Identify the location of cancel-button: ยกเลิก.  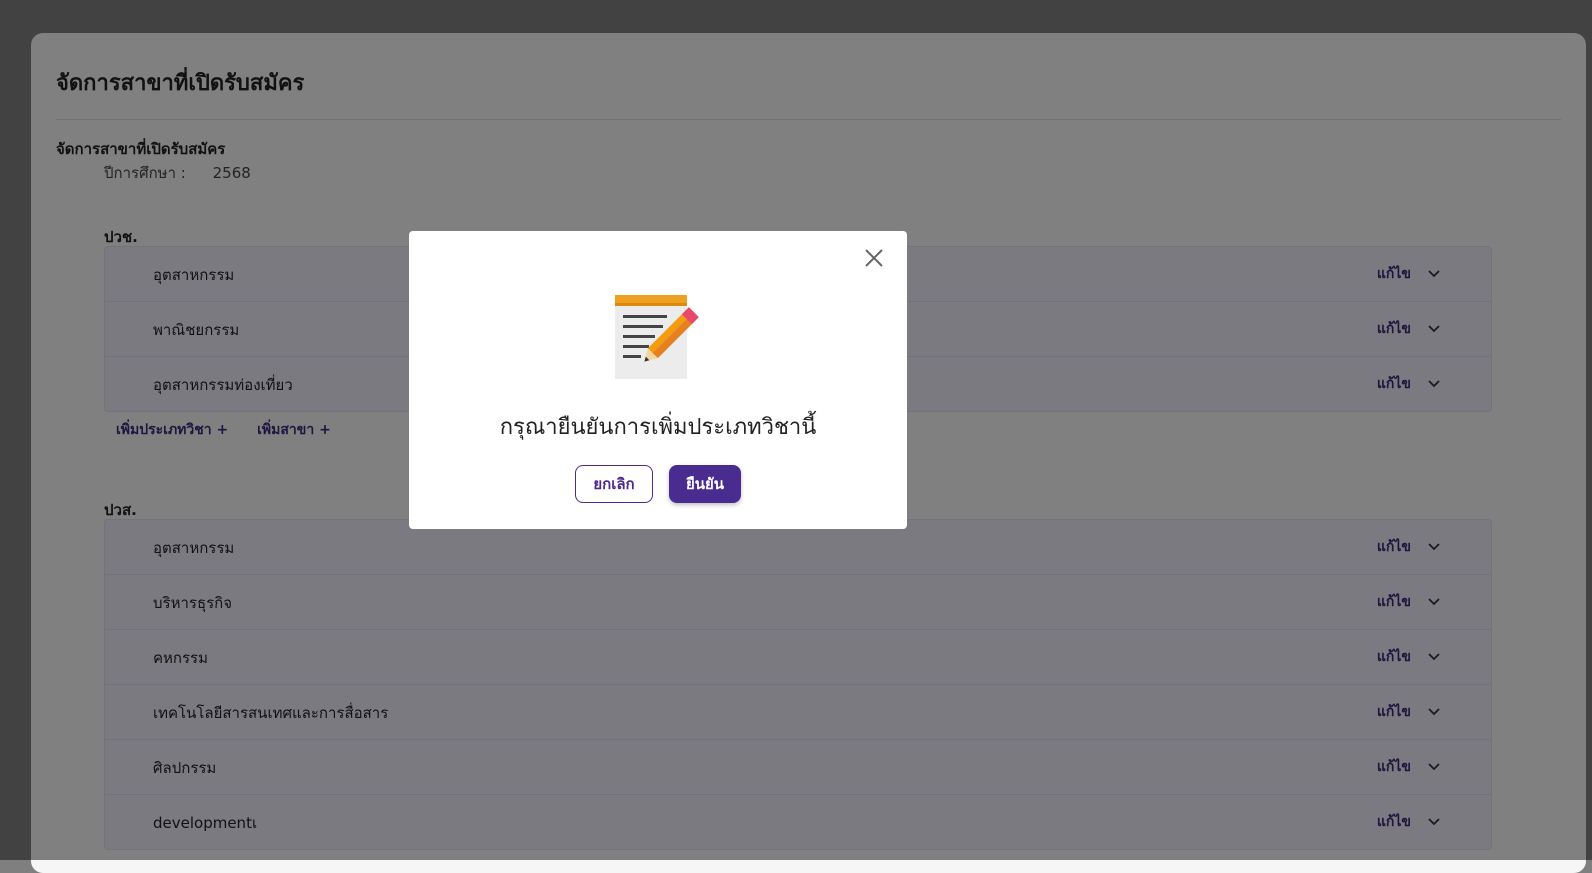
(614, 484).